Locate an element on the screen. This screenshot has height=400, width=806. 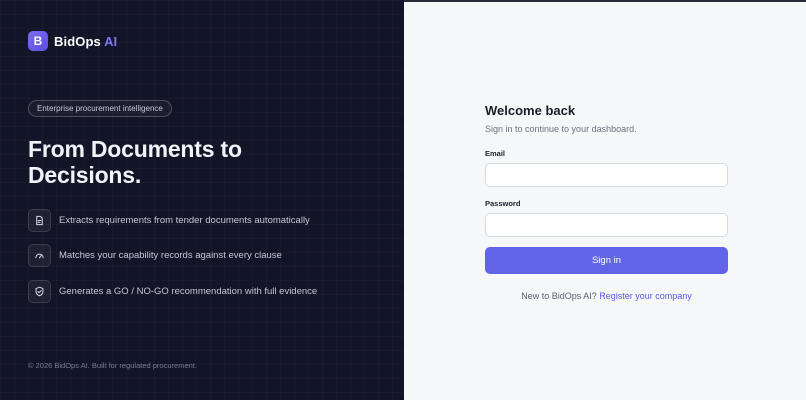
brand: B BidOps AI is located at coordinates (72, 41).